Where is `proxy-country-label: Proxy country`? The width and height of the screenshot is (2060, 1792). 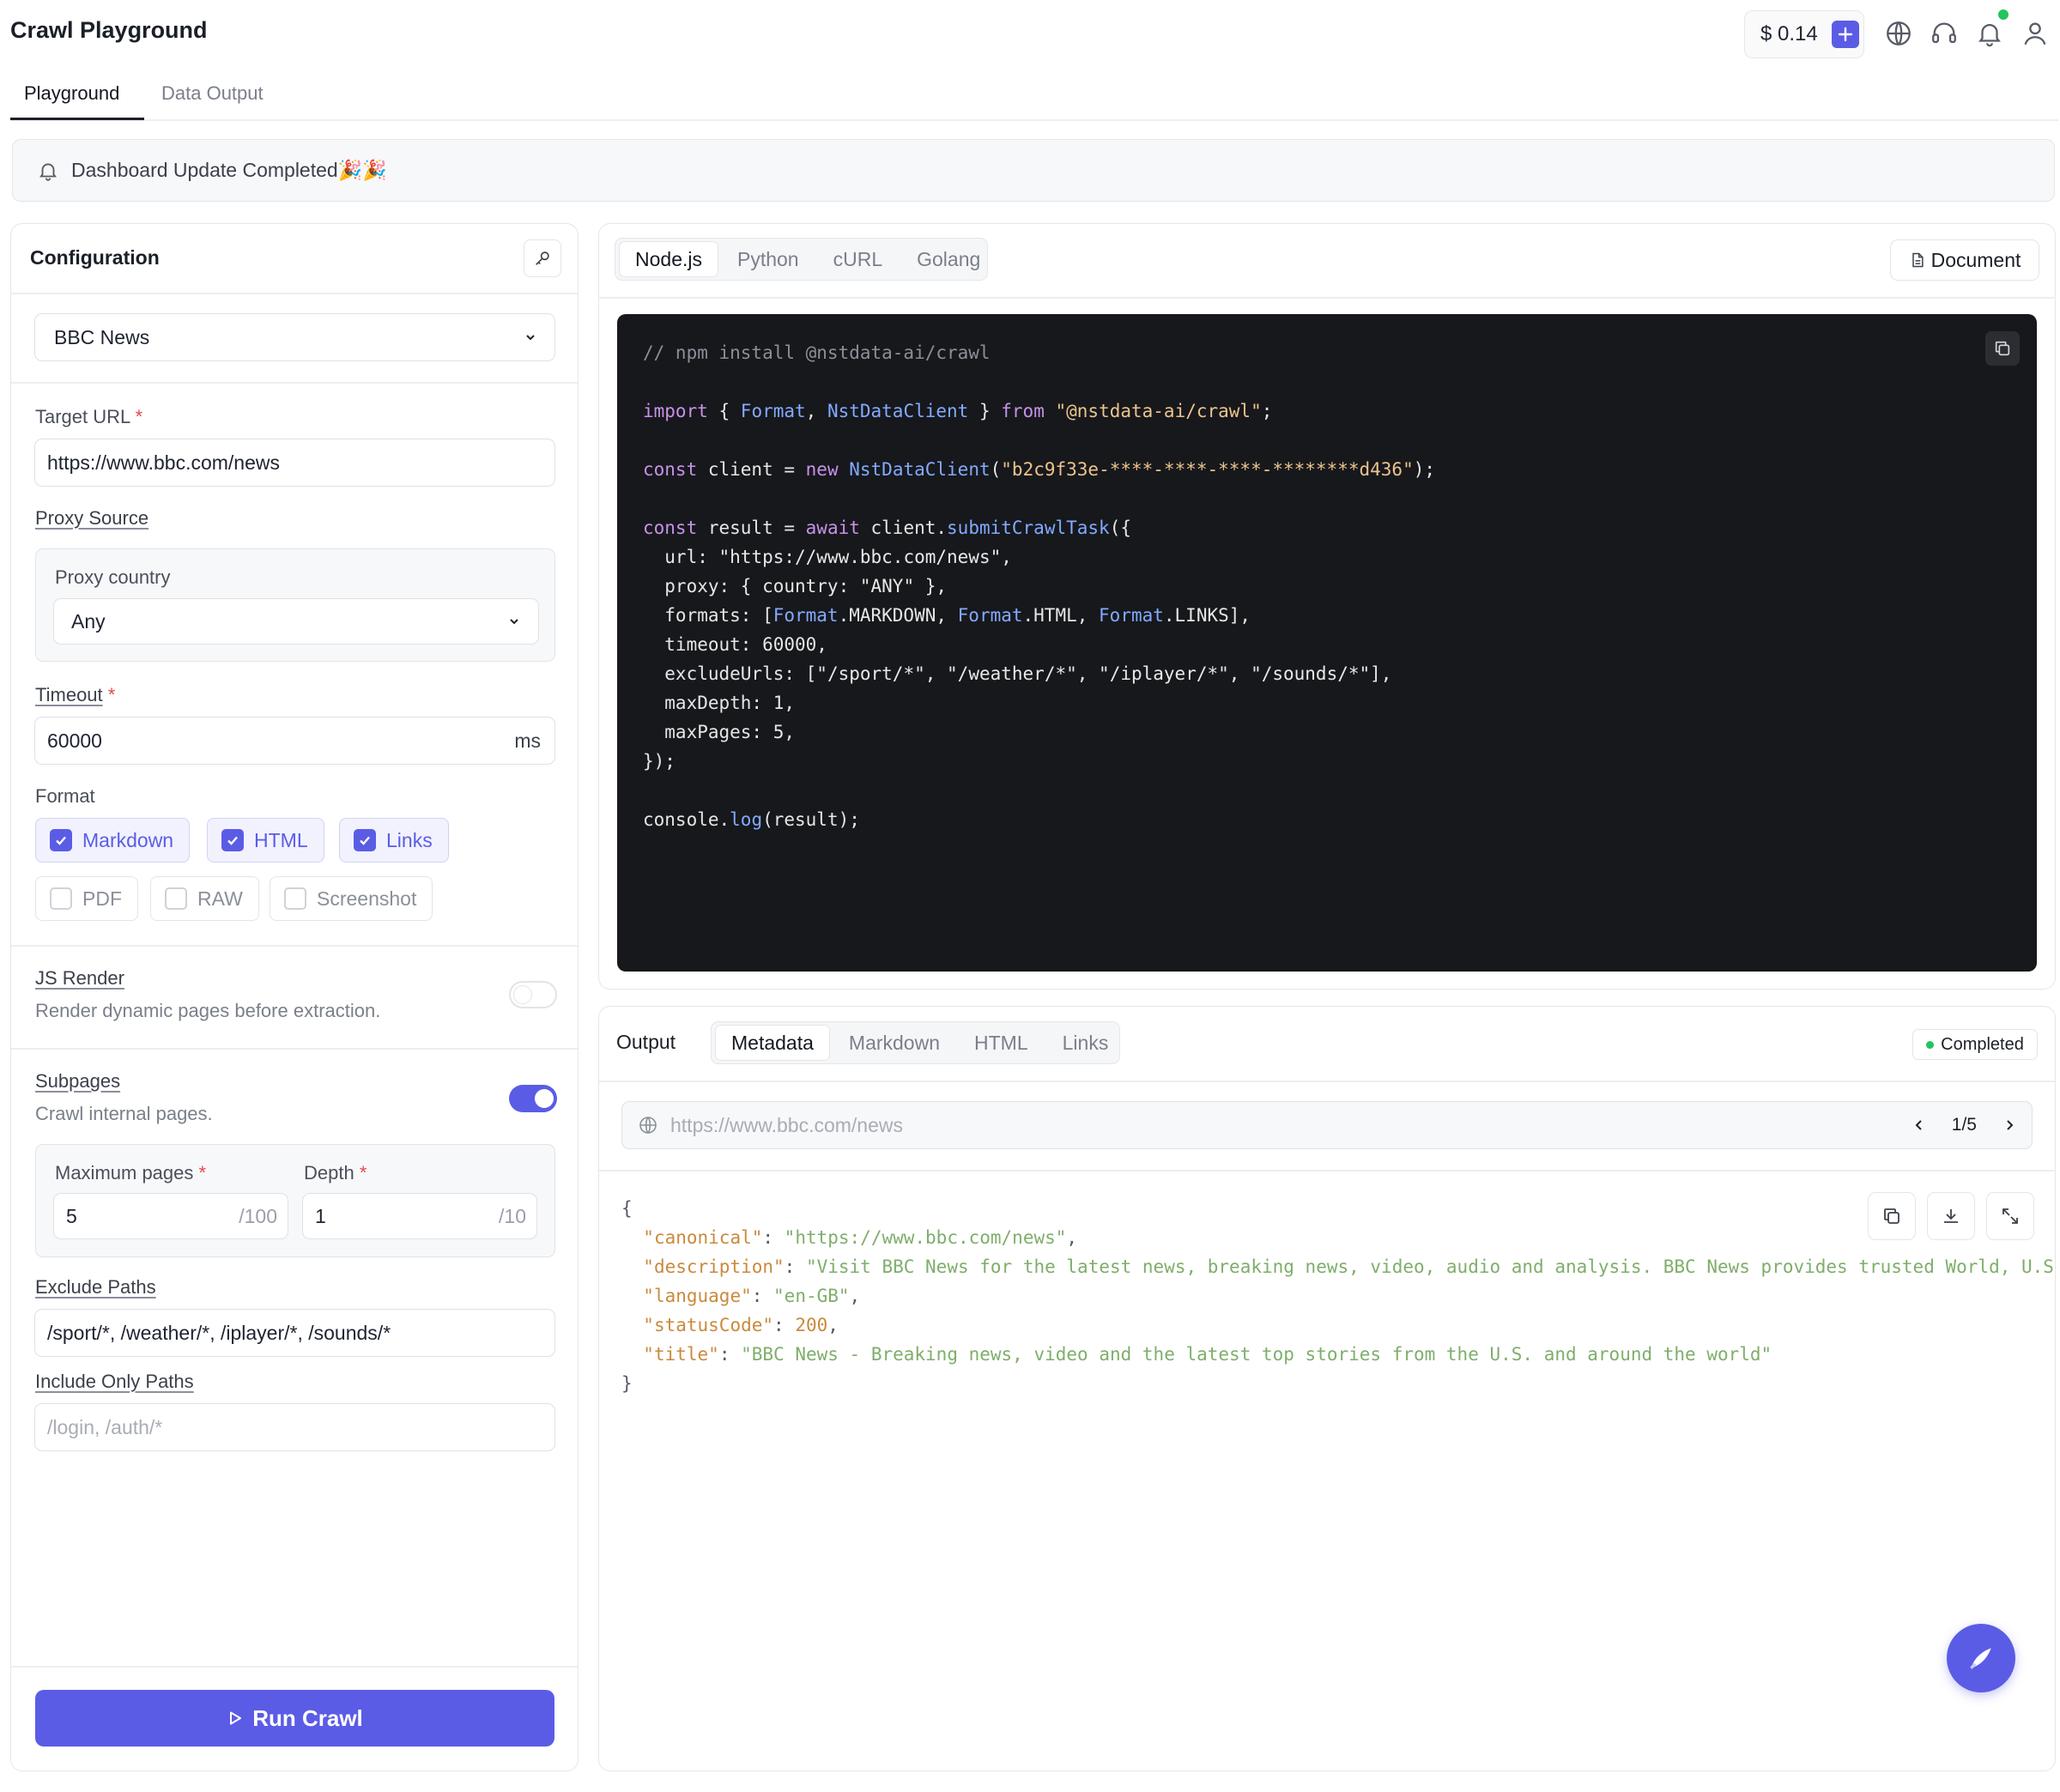
proxy-country-label: Proxy country is located at coordinates (113, 577).